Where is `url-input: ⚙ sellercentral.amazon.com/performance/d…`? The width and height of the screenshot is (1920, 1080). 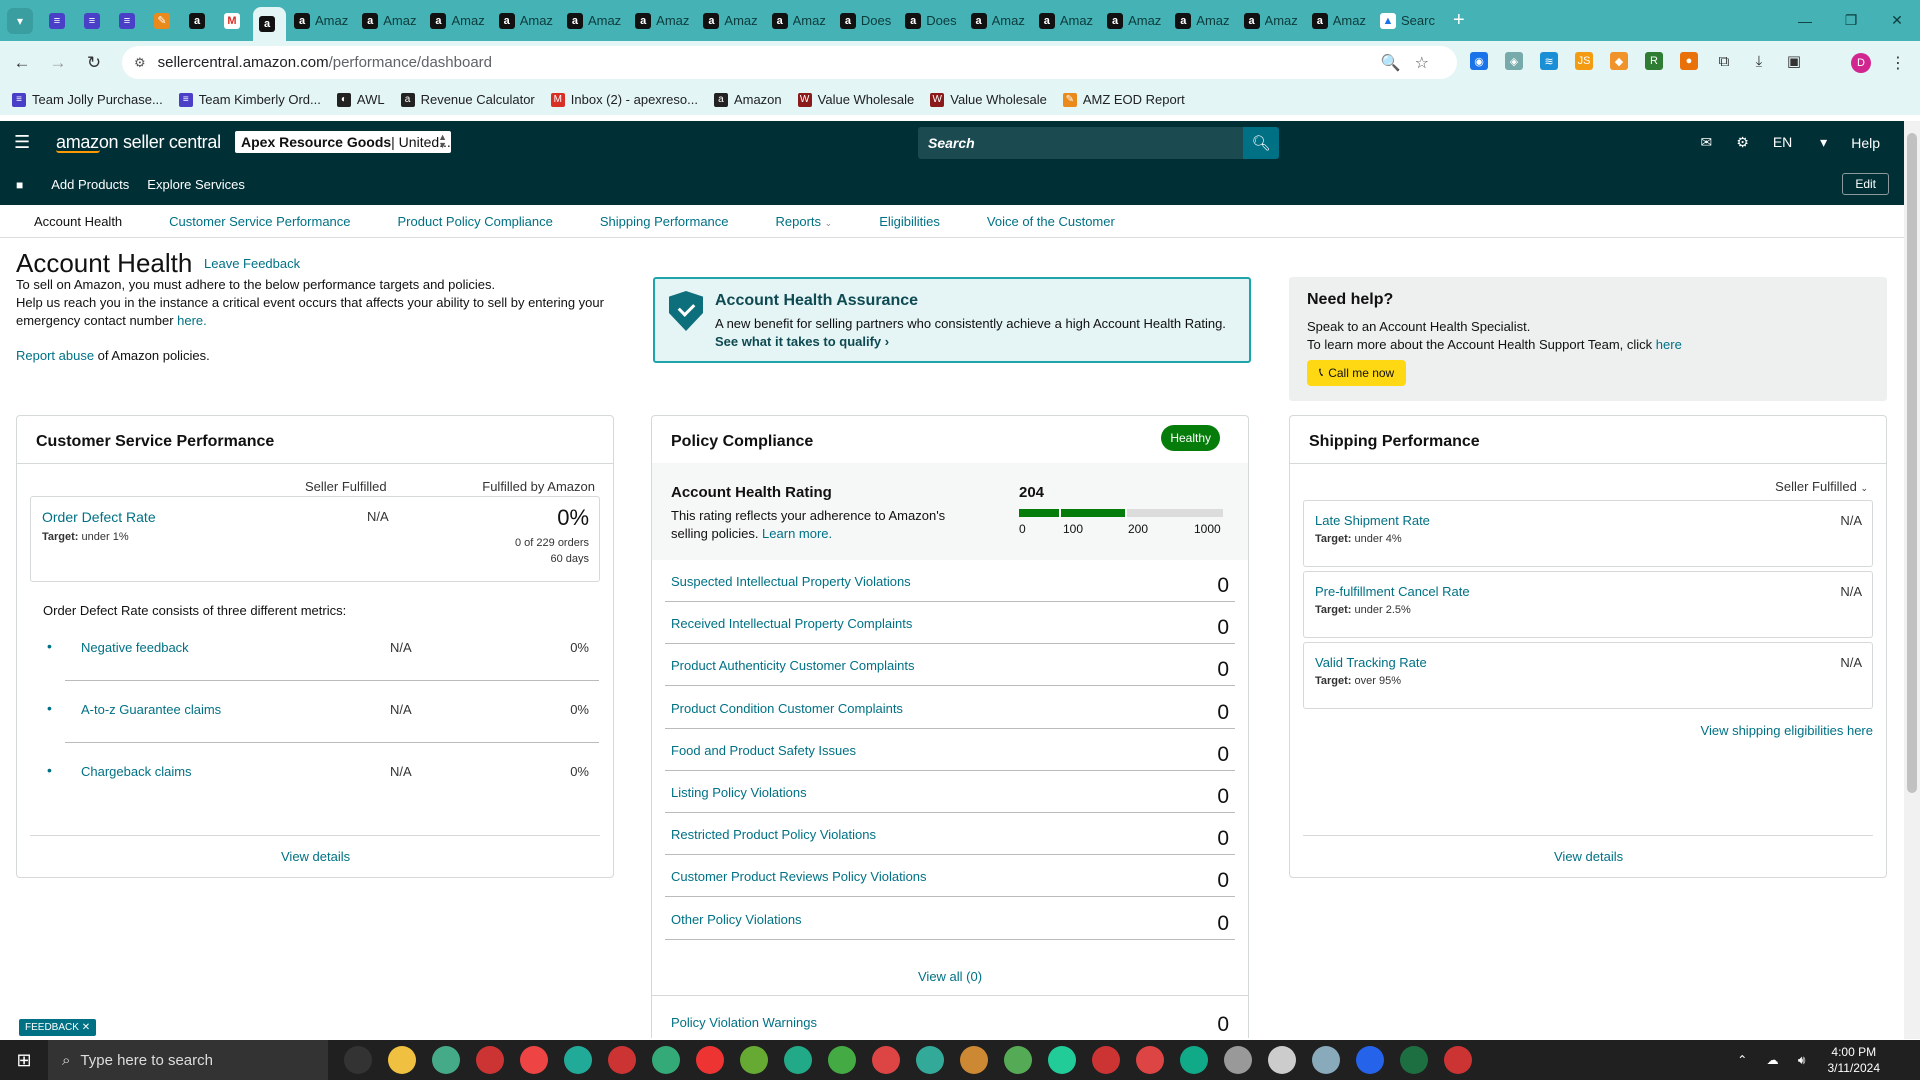
url-input: ⚙ sellercentral.amazon.com/performance/d… is located at coordinates (789, 62).